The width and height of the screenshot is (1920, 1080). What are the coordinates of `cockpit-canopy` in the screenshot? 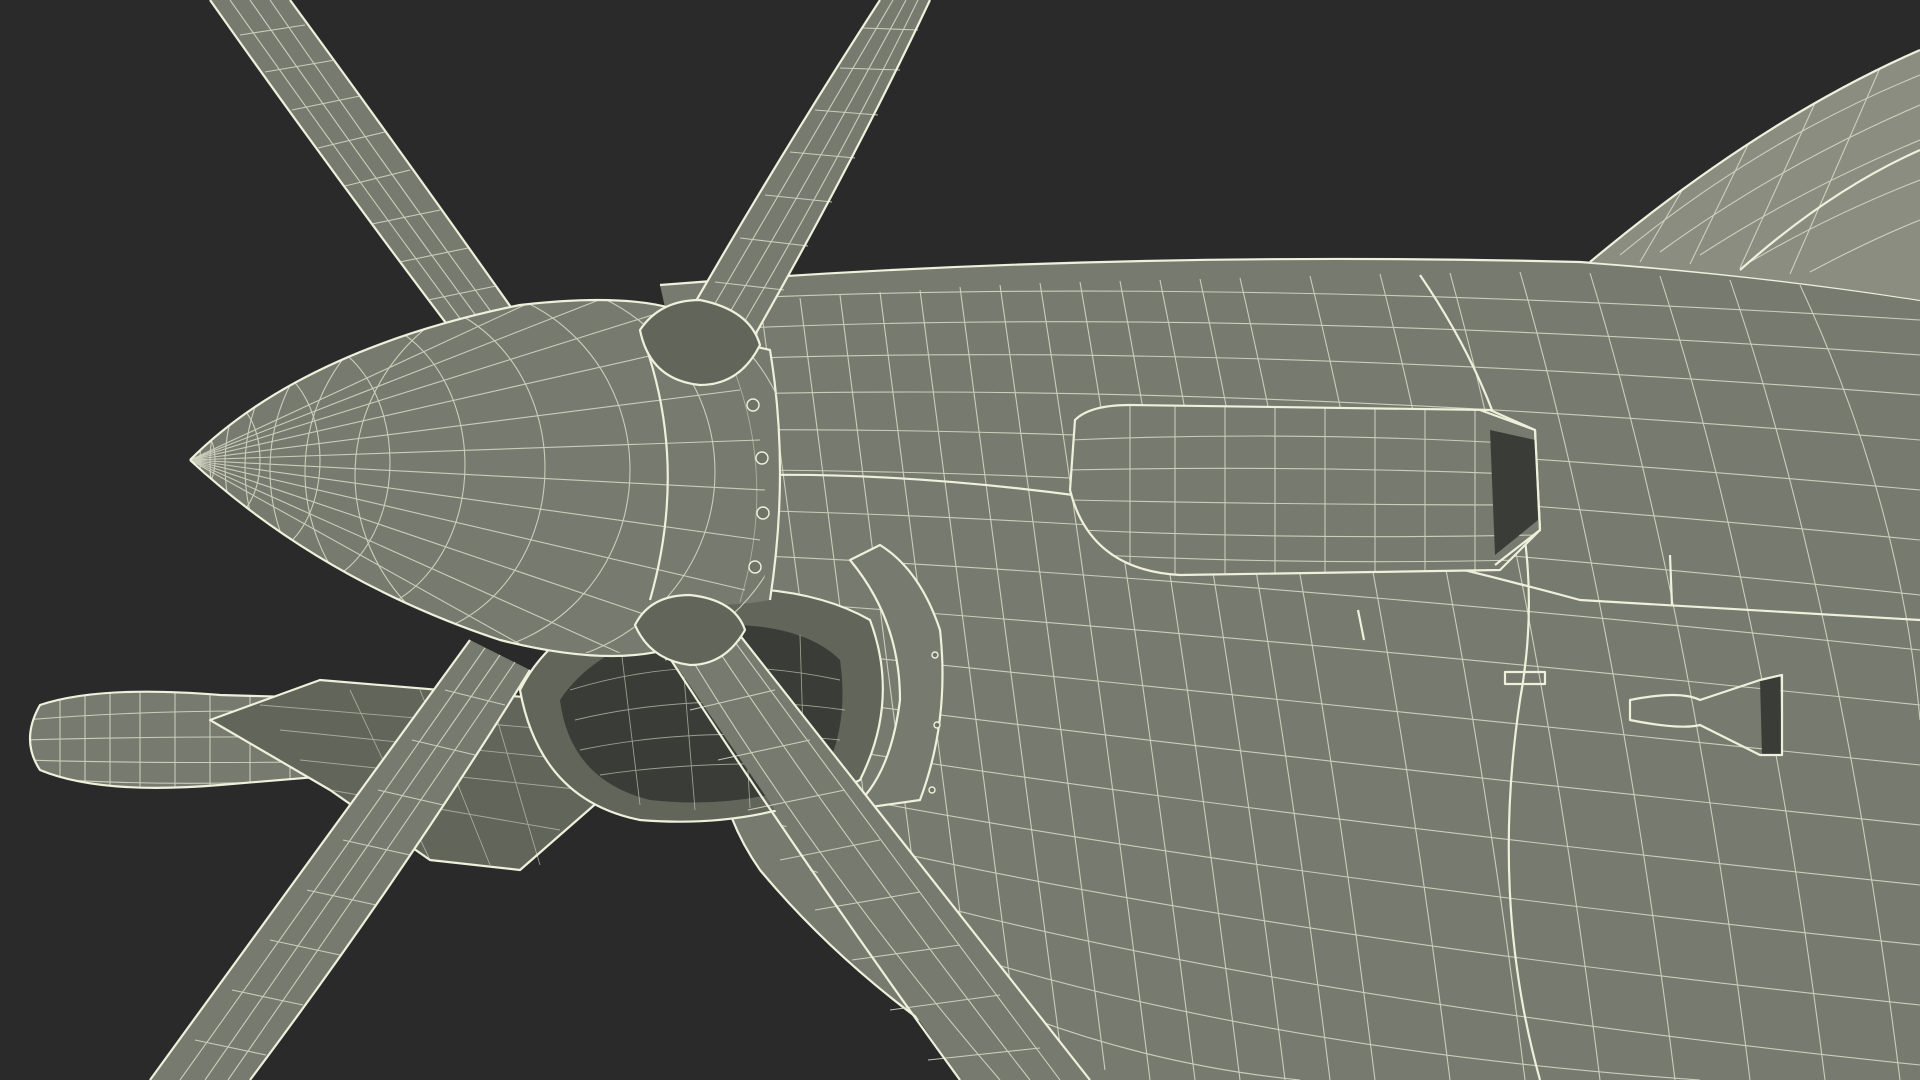 It's located at (1754, 174).